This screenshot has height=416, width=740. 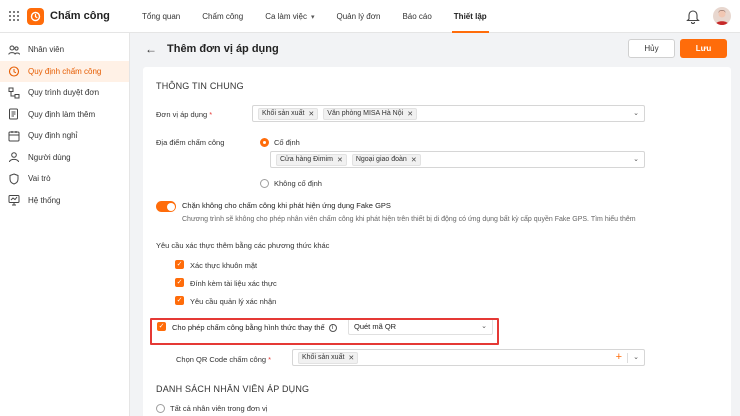 What do you see at coordinates (470, 16) in the screenshot?
I see `nav-settings: Thiết lập` at bounding box center [470, 16].